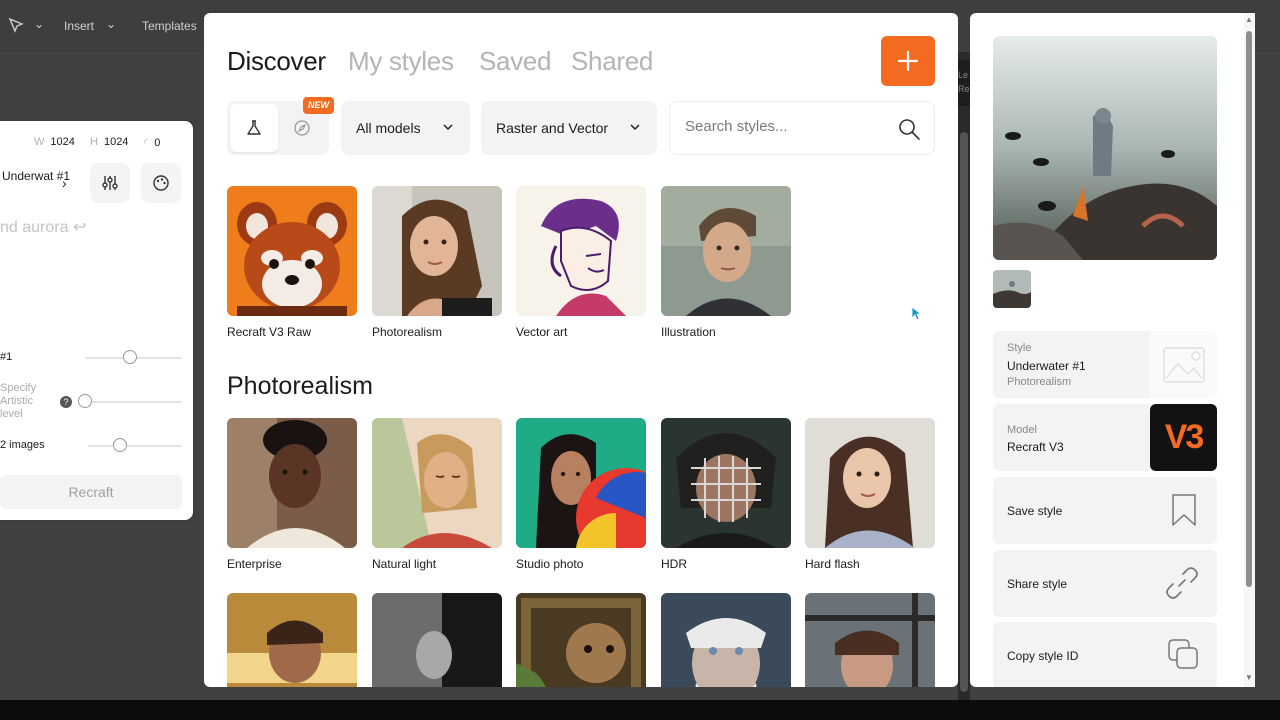  What do you see at coordinates (1105, 510) in the screenshot?
I see `save-style-button: Save style` at bounding box center [1105, 510].